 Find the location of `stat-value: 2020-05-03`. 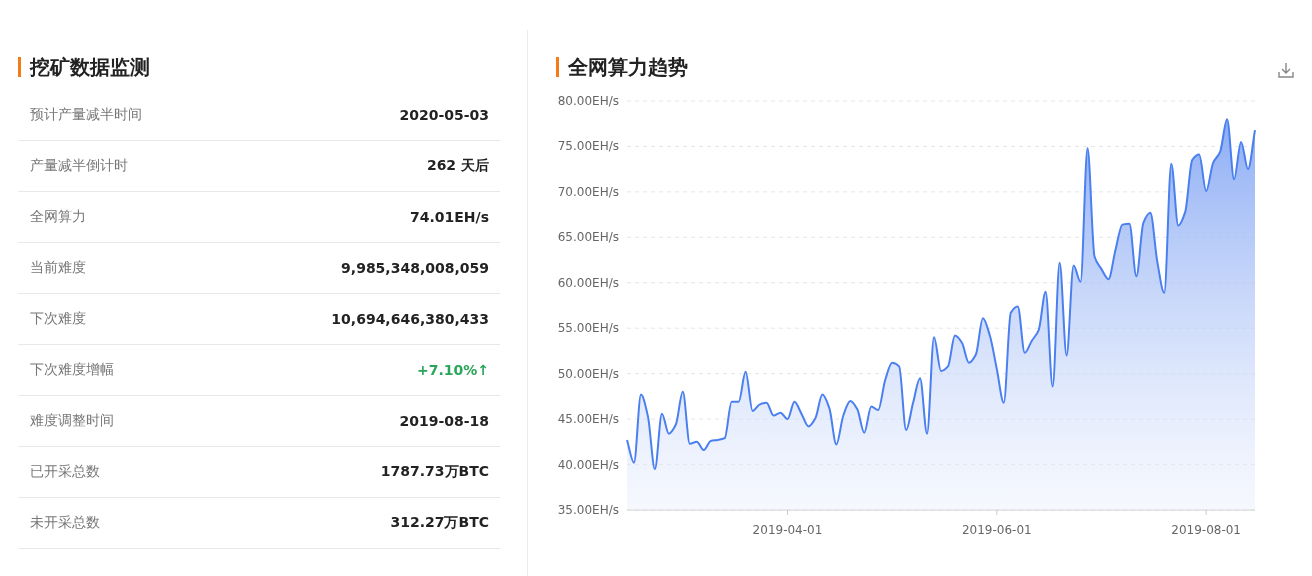

stat-value: 2020-05-03 is located at coordinates (444, 115).